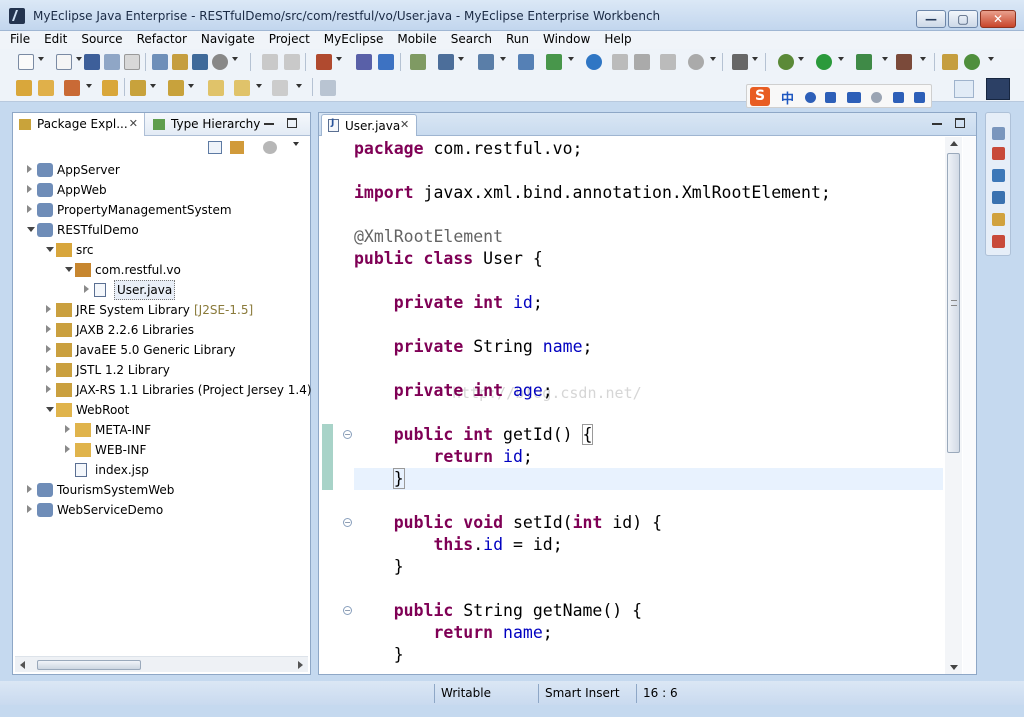 The width and height of the screenshot is (1024, 717). Describe the element at coordinates (954, 143) in the screenshot. I see `scroll-up-icon` at that location.